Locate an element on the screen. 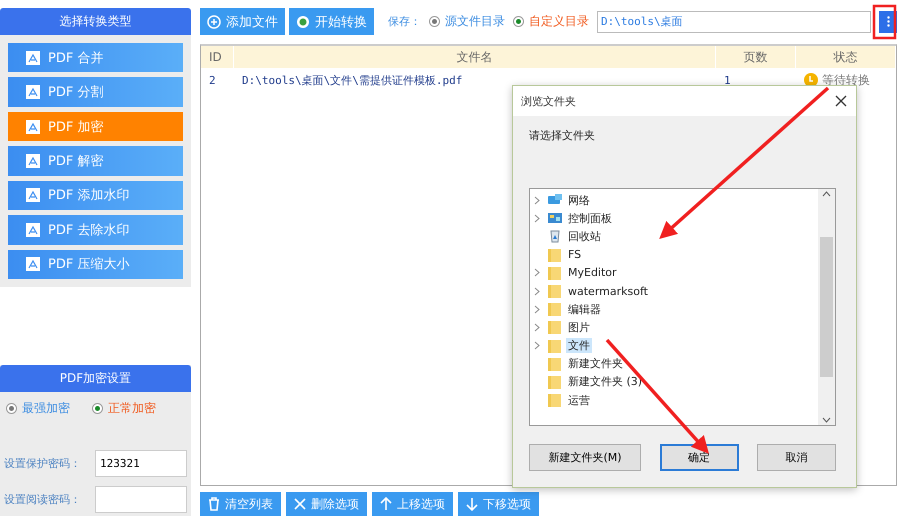  tree-item: watermarksoft is located at coordinates (608, 291).